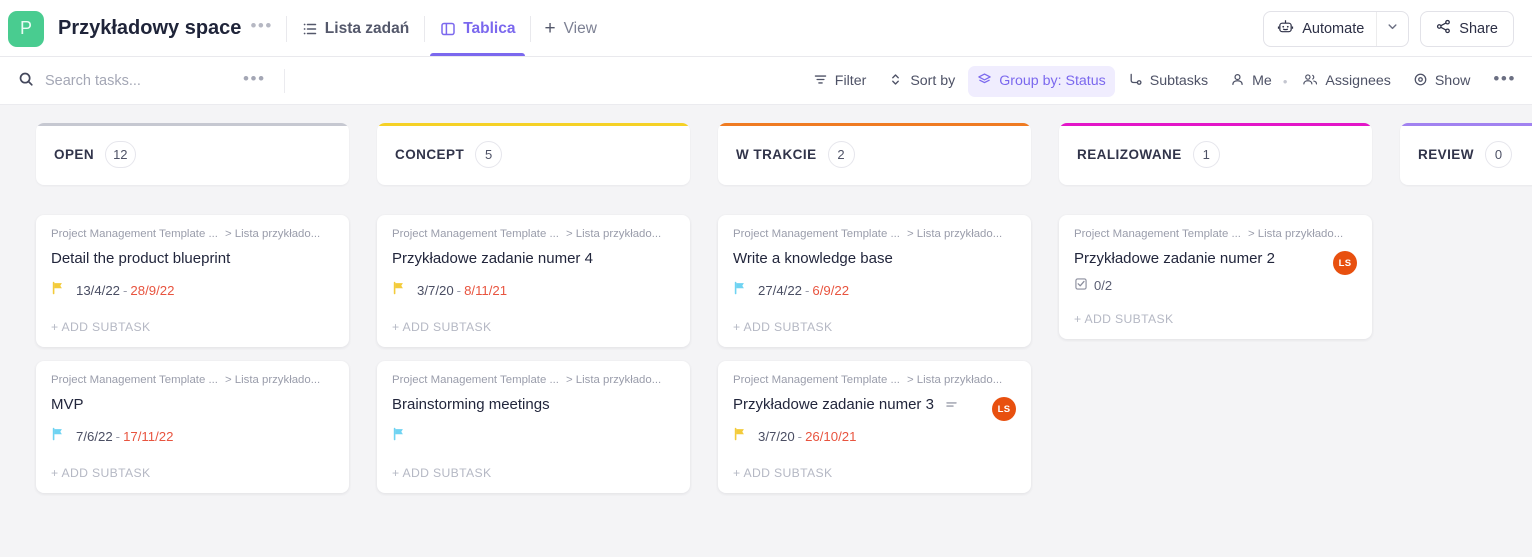 The height and width of the screenshot is (557, 1532). I want to click on group-by-button: Group by: Status, so click(1041, 81).